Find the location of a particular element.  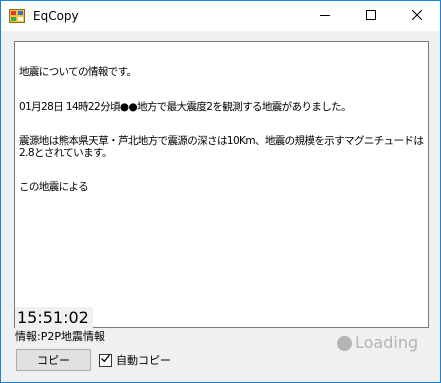

minimize-button is located at coordinates (325, 16).